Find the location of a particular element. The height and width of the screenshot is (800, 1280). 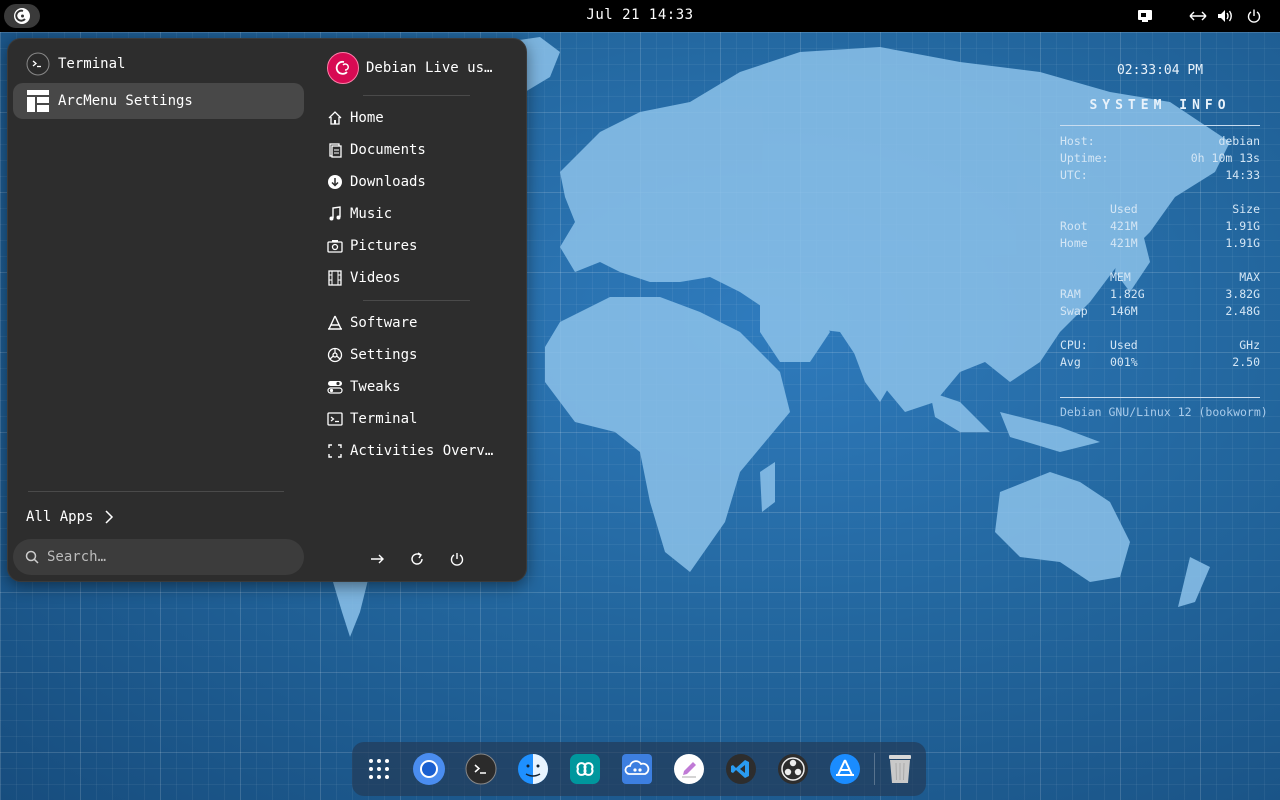

app-item-terminal: Terminal is located at coordinates (158, 64).